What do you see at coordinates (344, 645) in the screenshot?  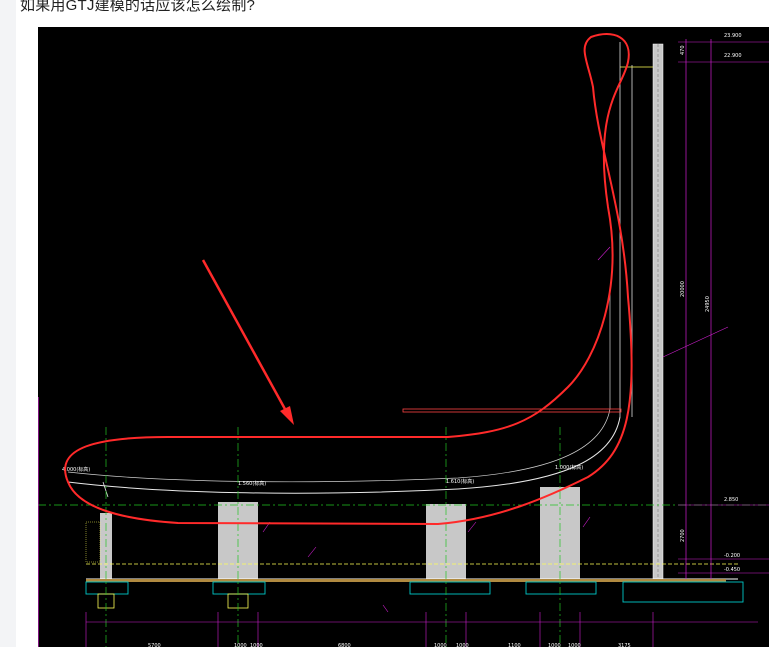 I see `bottom-dim-label: 6800` at bounding box center [344, 645].